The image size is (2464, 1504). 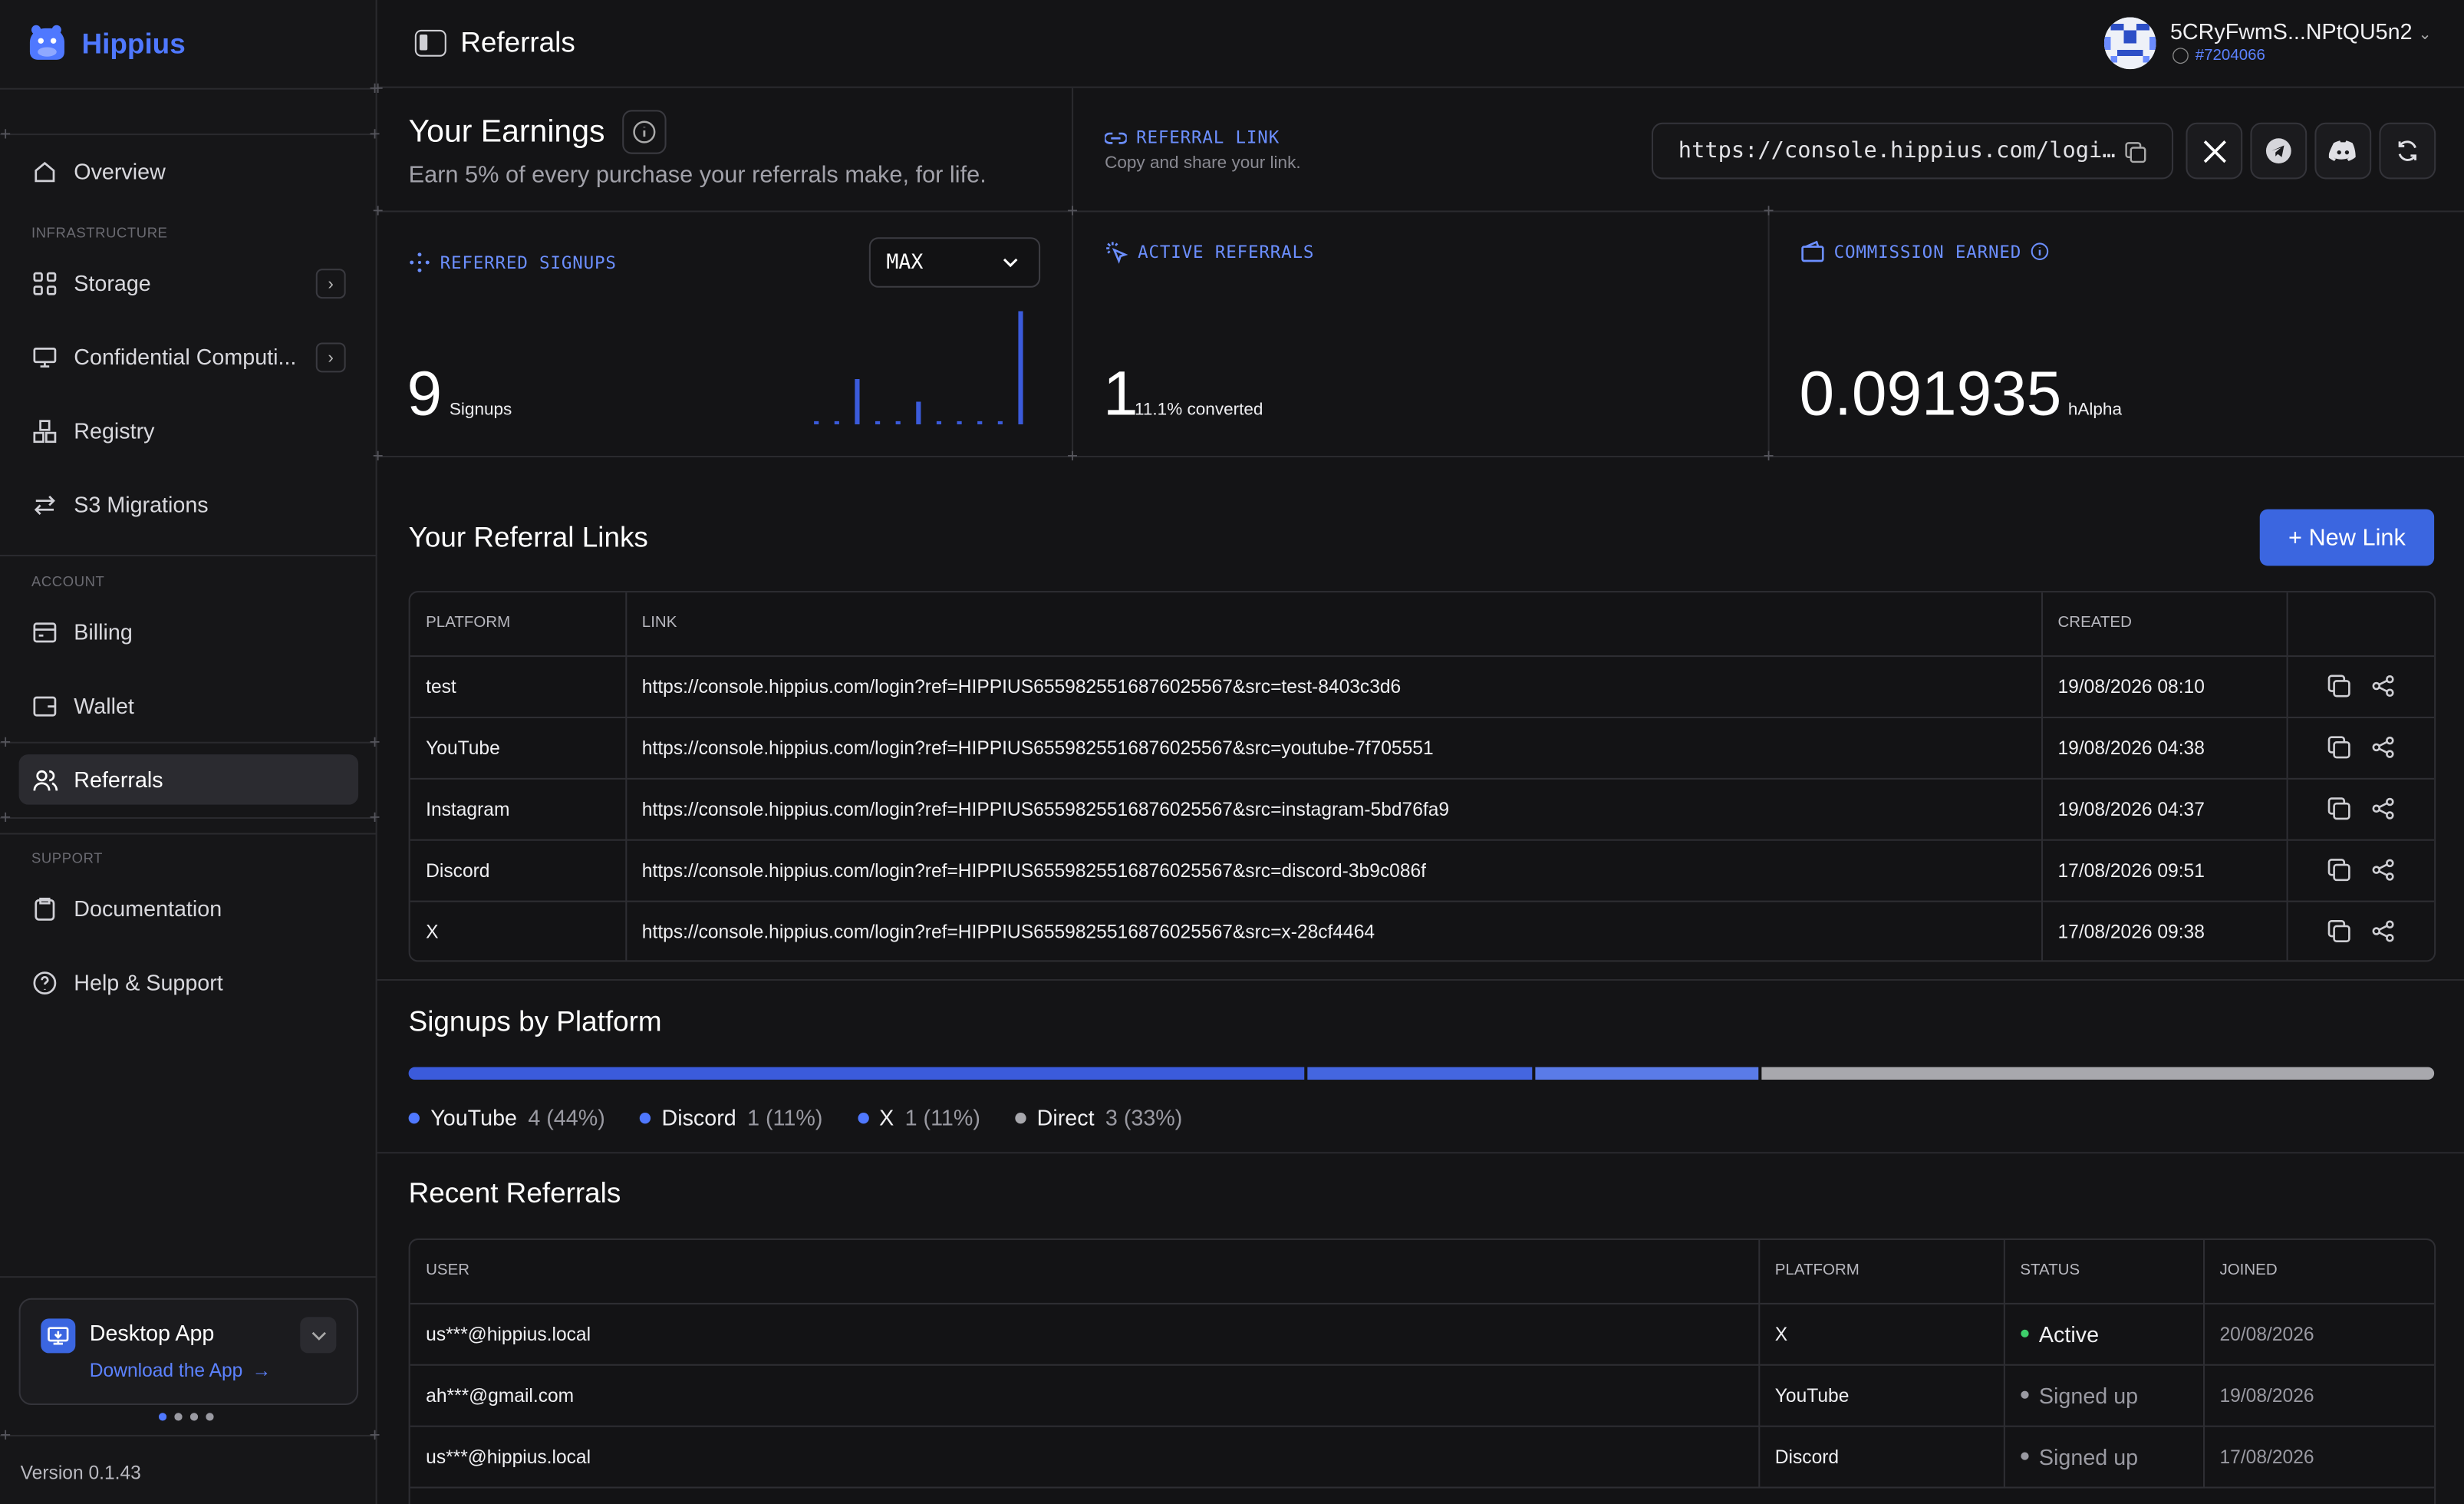 I want to click on account-name: 5CRyFwmS...NPtQU5n2 ⌄, so click(x=2301, y=32).